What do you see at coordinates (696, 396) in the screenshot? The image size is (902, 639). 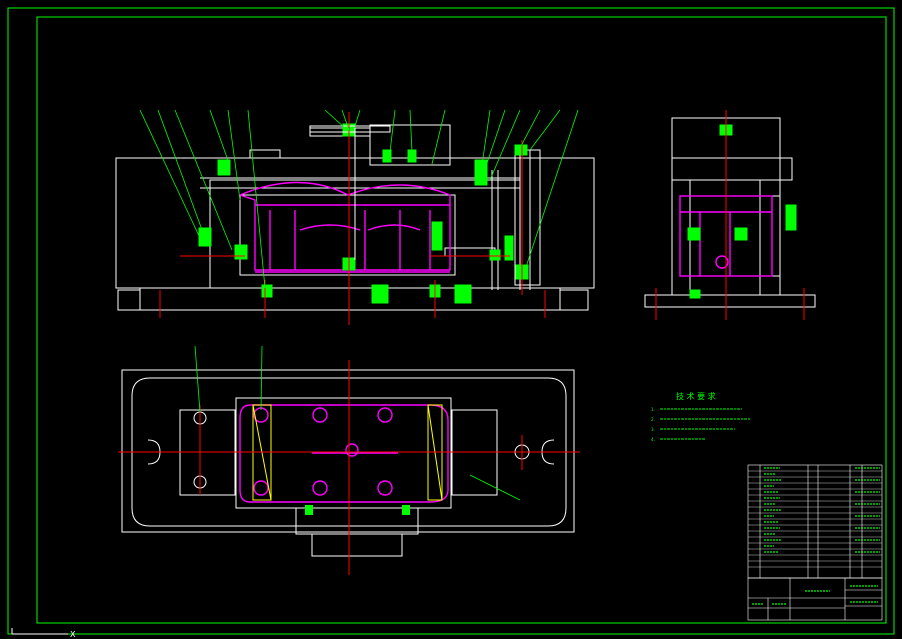 I see `tech-req-title: 技 术 要 求` at bounding box center [696, 396].